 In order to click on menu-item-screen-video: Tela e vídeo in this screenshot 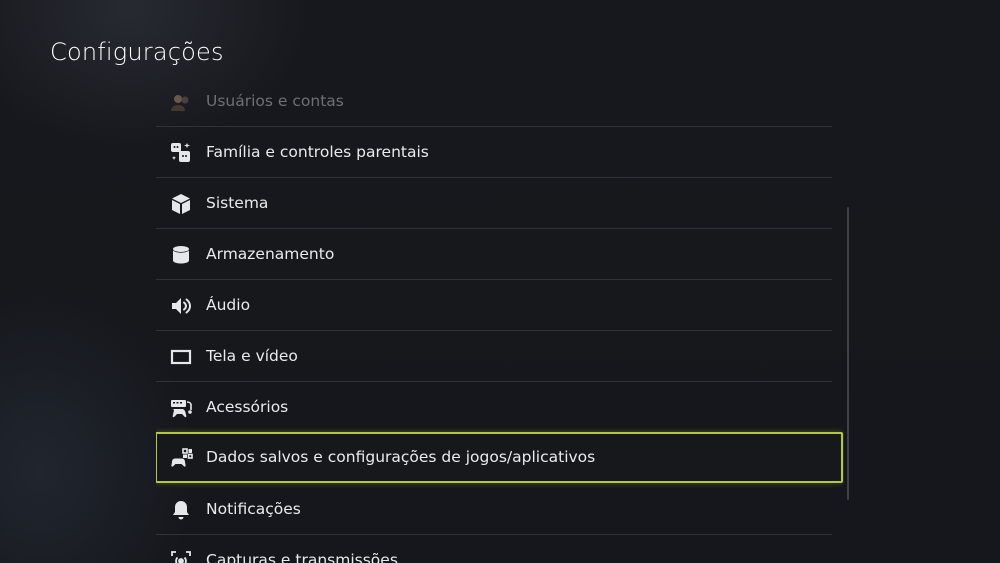, I will do `click(500, 356)`.